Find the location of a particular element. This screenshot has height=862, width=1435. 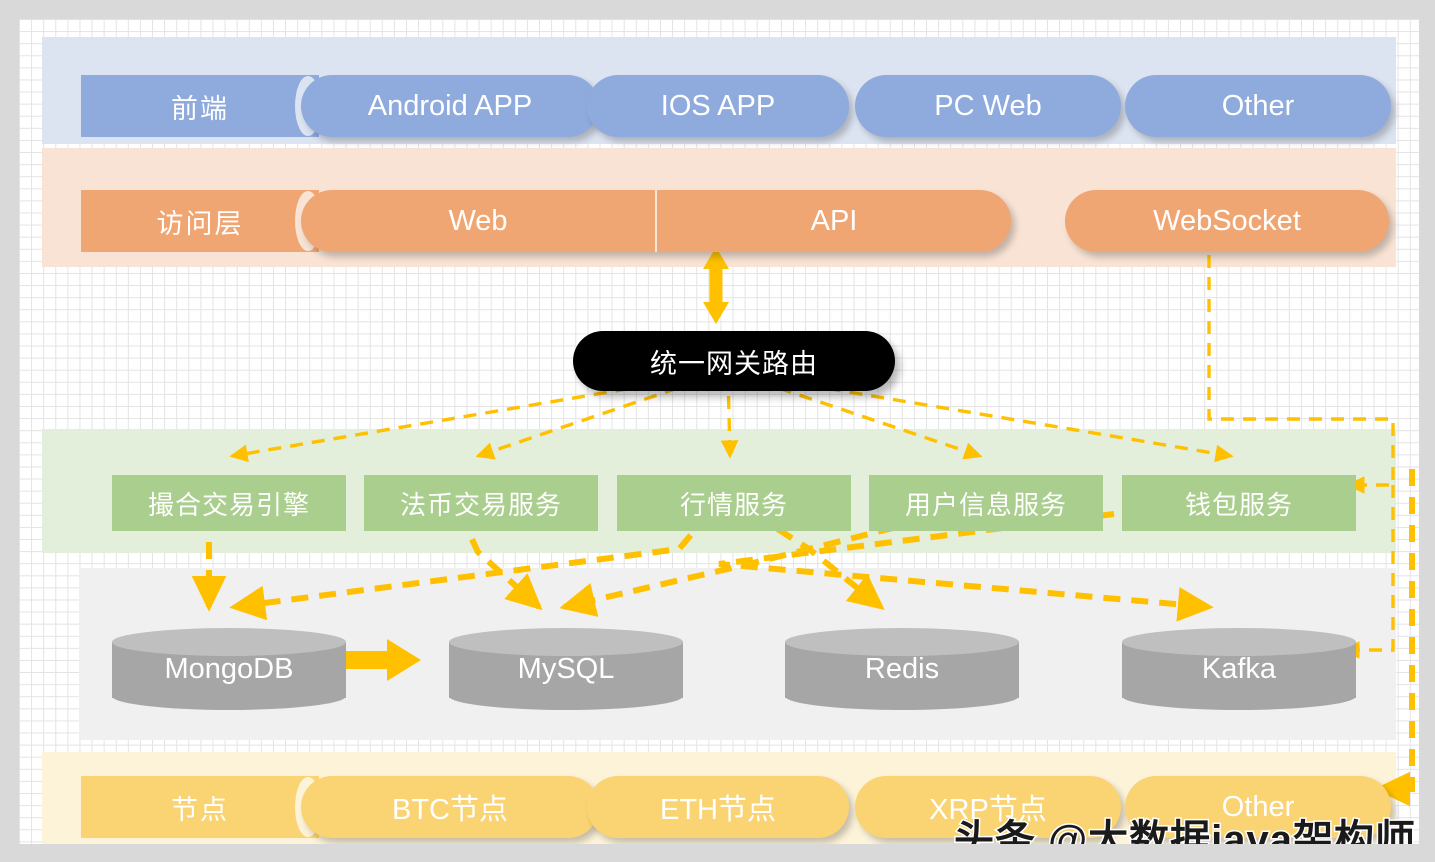

frontend-item-label: IOS APP is located at coordinates (718, 105).